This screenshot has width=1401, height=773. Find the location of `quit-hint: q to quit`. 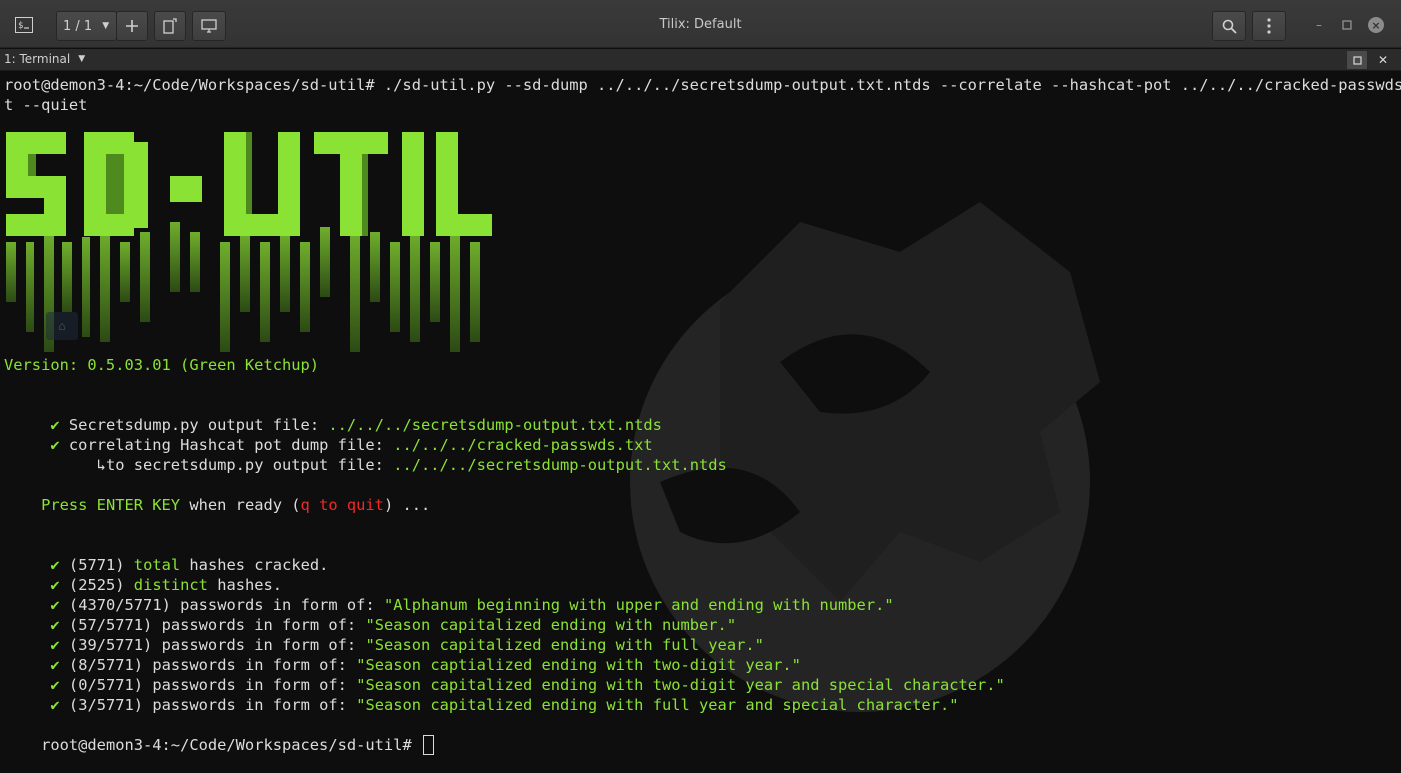

quit-hint: q to quit is located at coordinates (342, 505).